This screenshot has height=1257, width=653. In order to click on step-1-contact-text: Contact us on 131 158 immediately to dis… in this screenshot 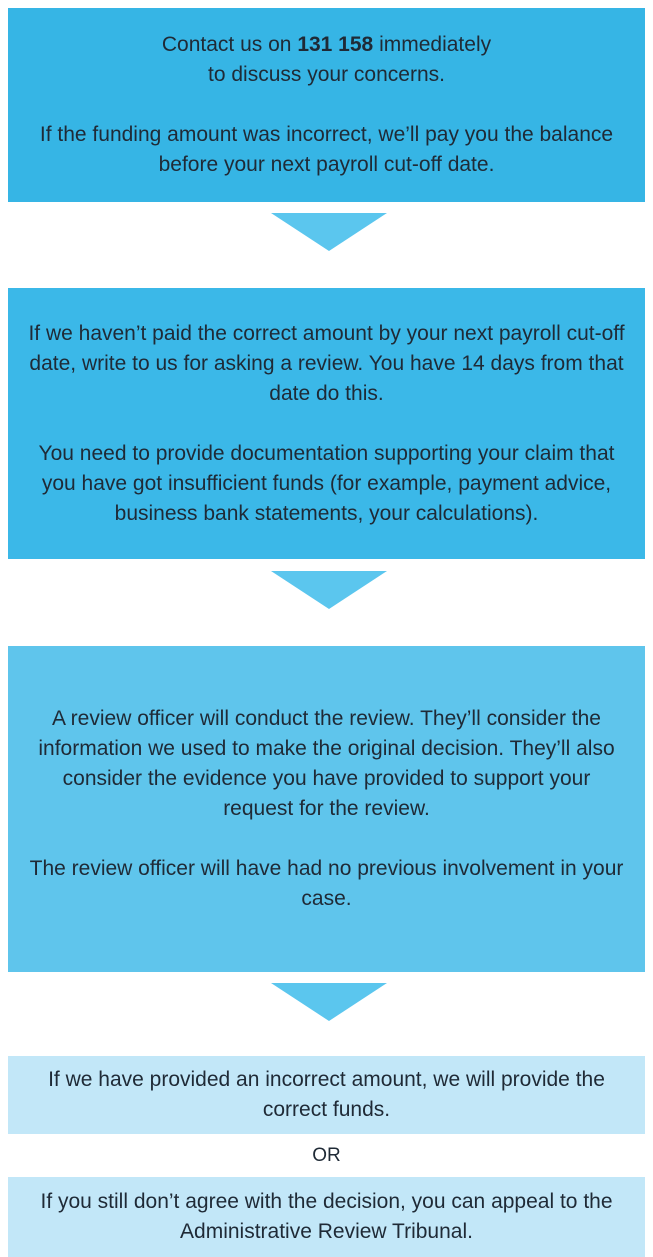, I will do `click(326, 60)`.